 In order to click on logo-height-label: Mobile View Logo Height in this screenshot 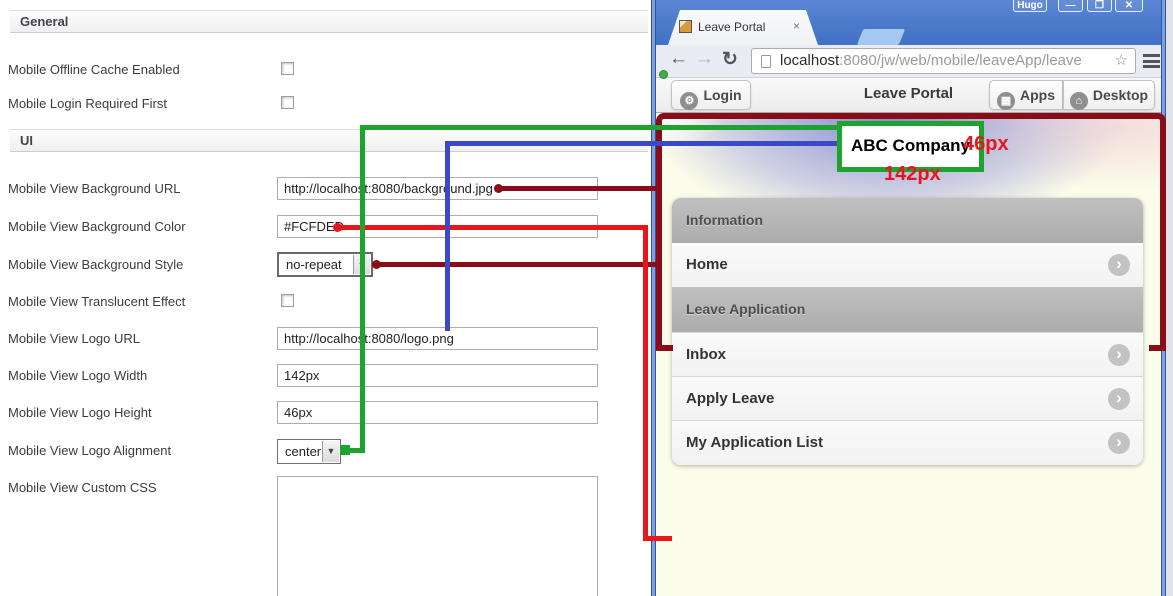, I will do `click(80, 412)`.